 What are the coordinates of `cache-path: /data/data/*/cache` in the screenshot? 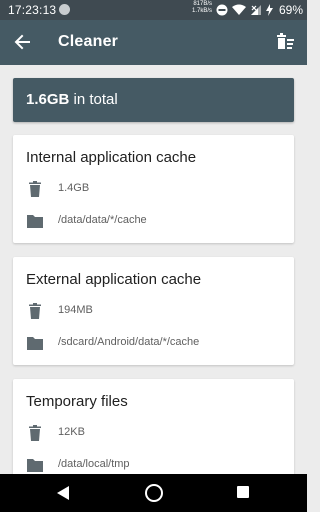 It's located at (102, 220).